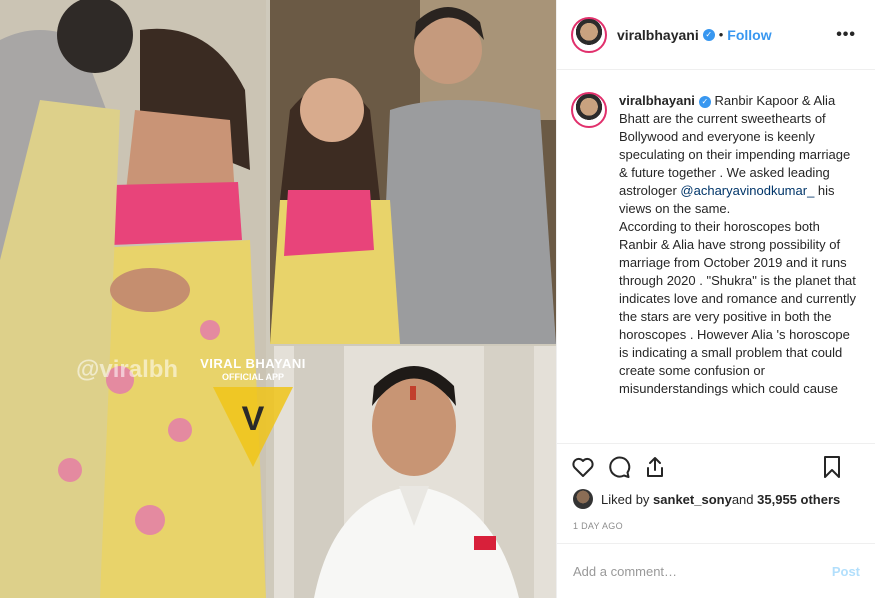  Describe the element at coordinates (127, 369) in the screenshot. I see `watermark-handle: @viralbh` at that location.